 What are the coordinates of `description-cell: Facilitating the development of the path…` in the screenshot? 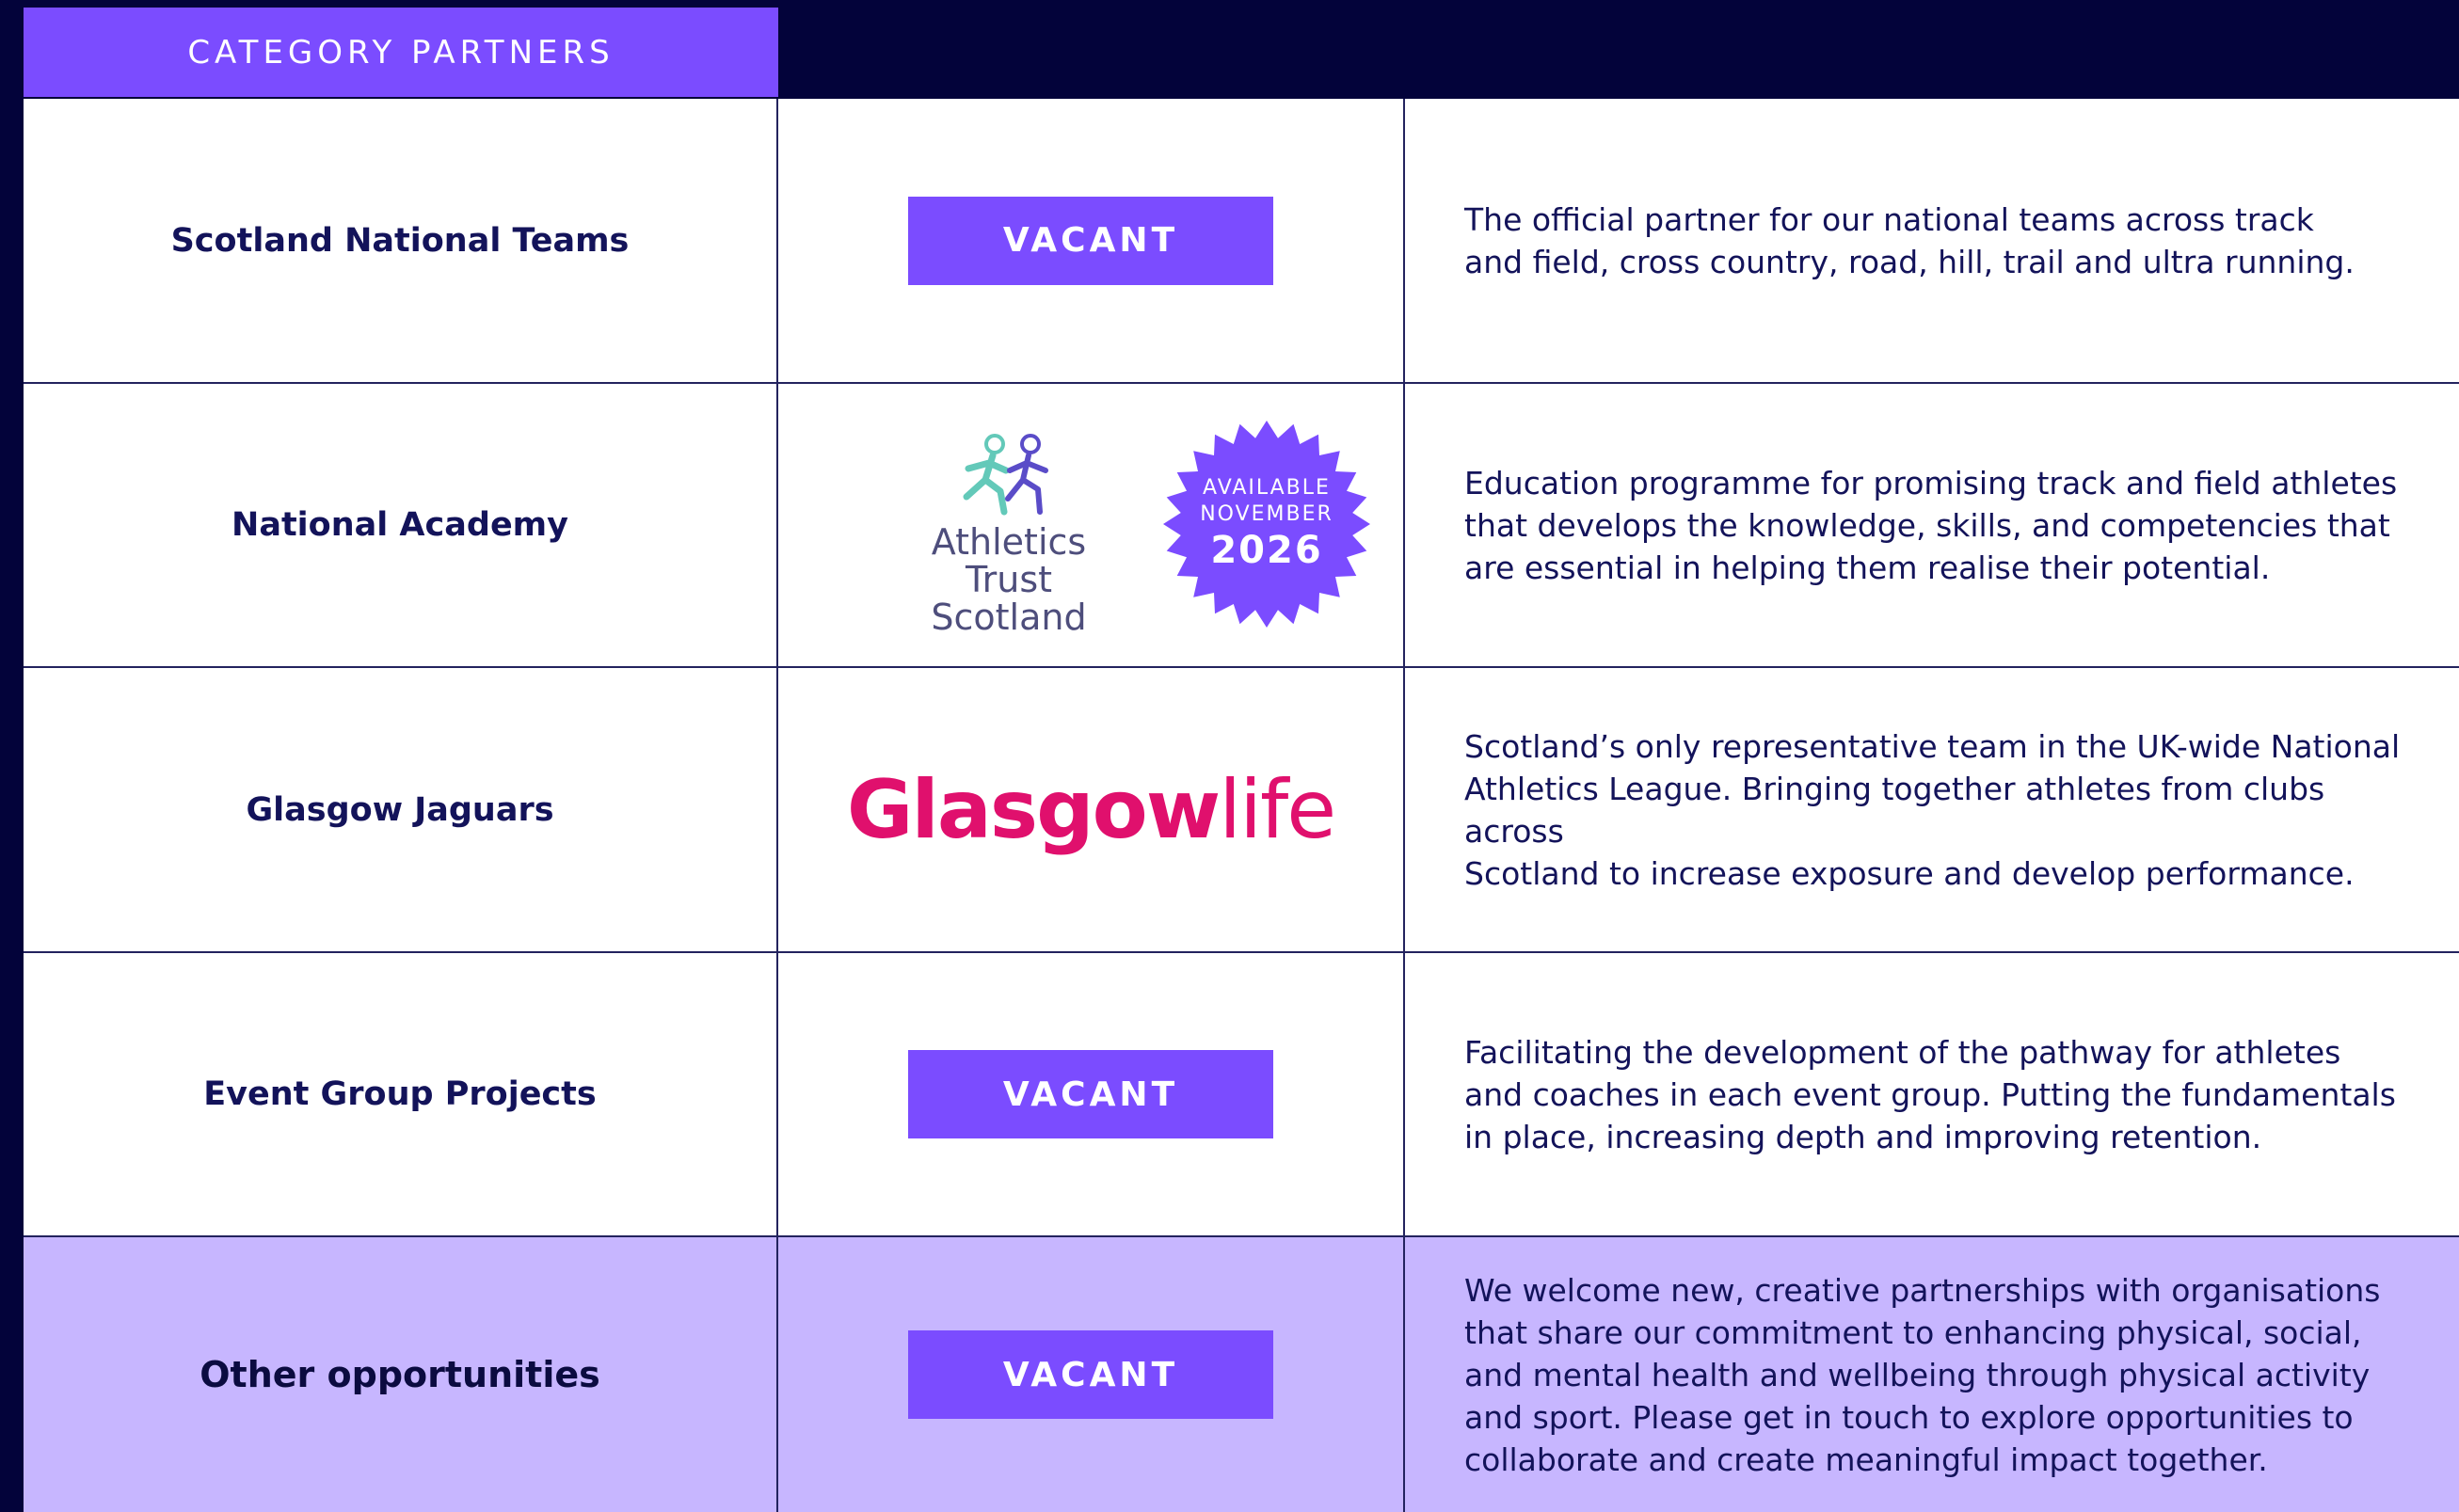 It's located at (1932, 1094).